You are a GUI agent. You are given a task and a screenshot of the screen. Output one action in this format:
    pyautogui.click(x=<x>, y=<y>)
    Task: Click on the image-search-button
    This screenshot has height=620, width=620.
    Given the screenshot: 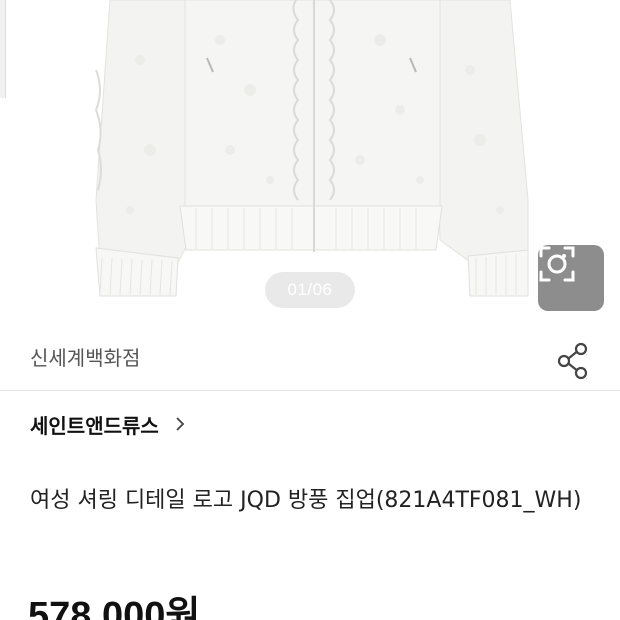 What is the action you would take?
    pyautogui.click(x=571, y=278)
    